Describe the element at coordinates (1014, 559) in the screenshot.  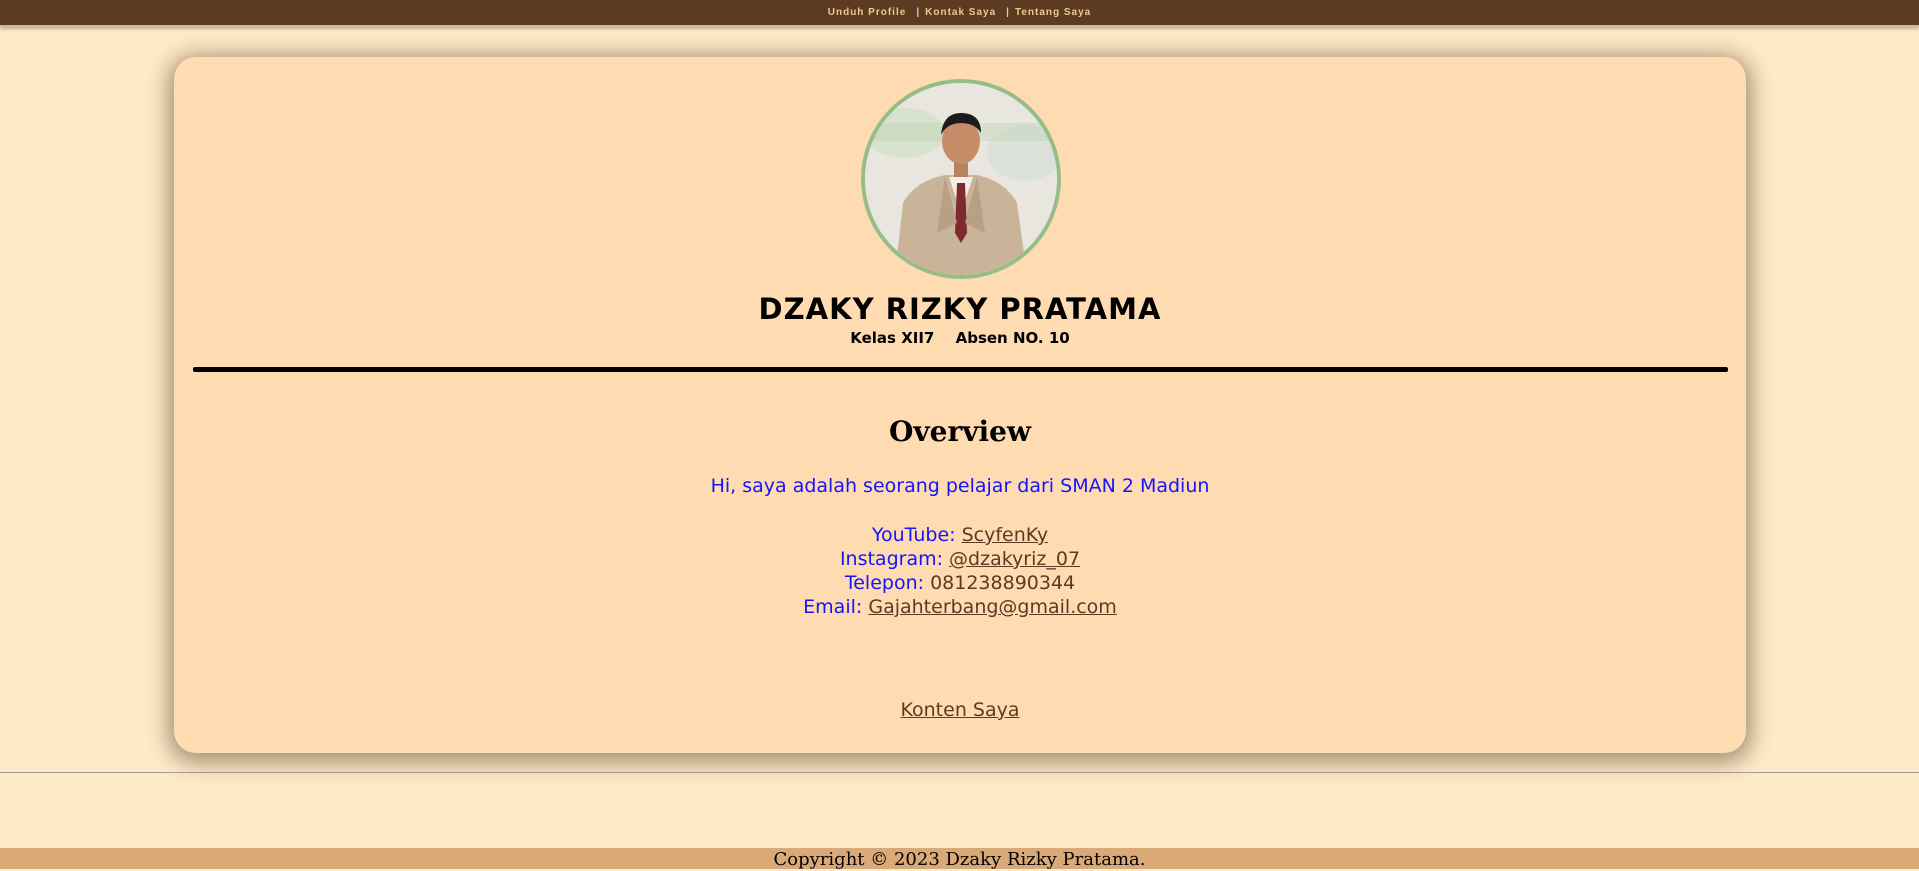
I see `instagram-link: @dzakyriz_07` at that location.